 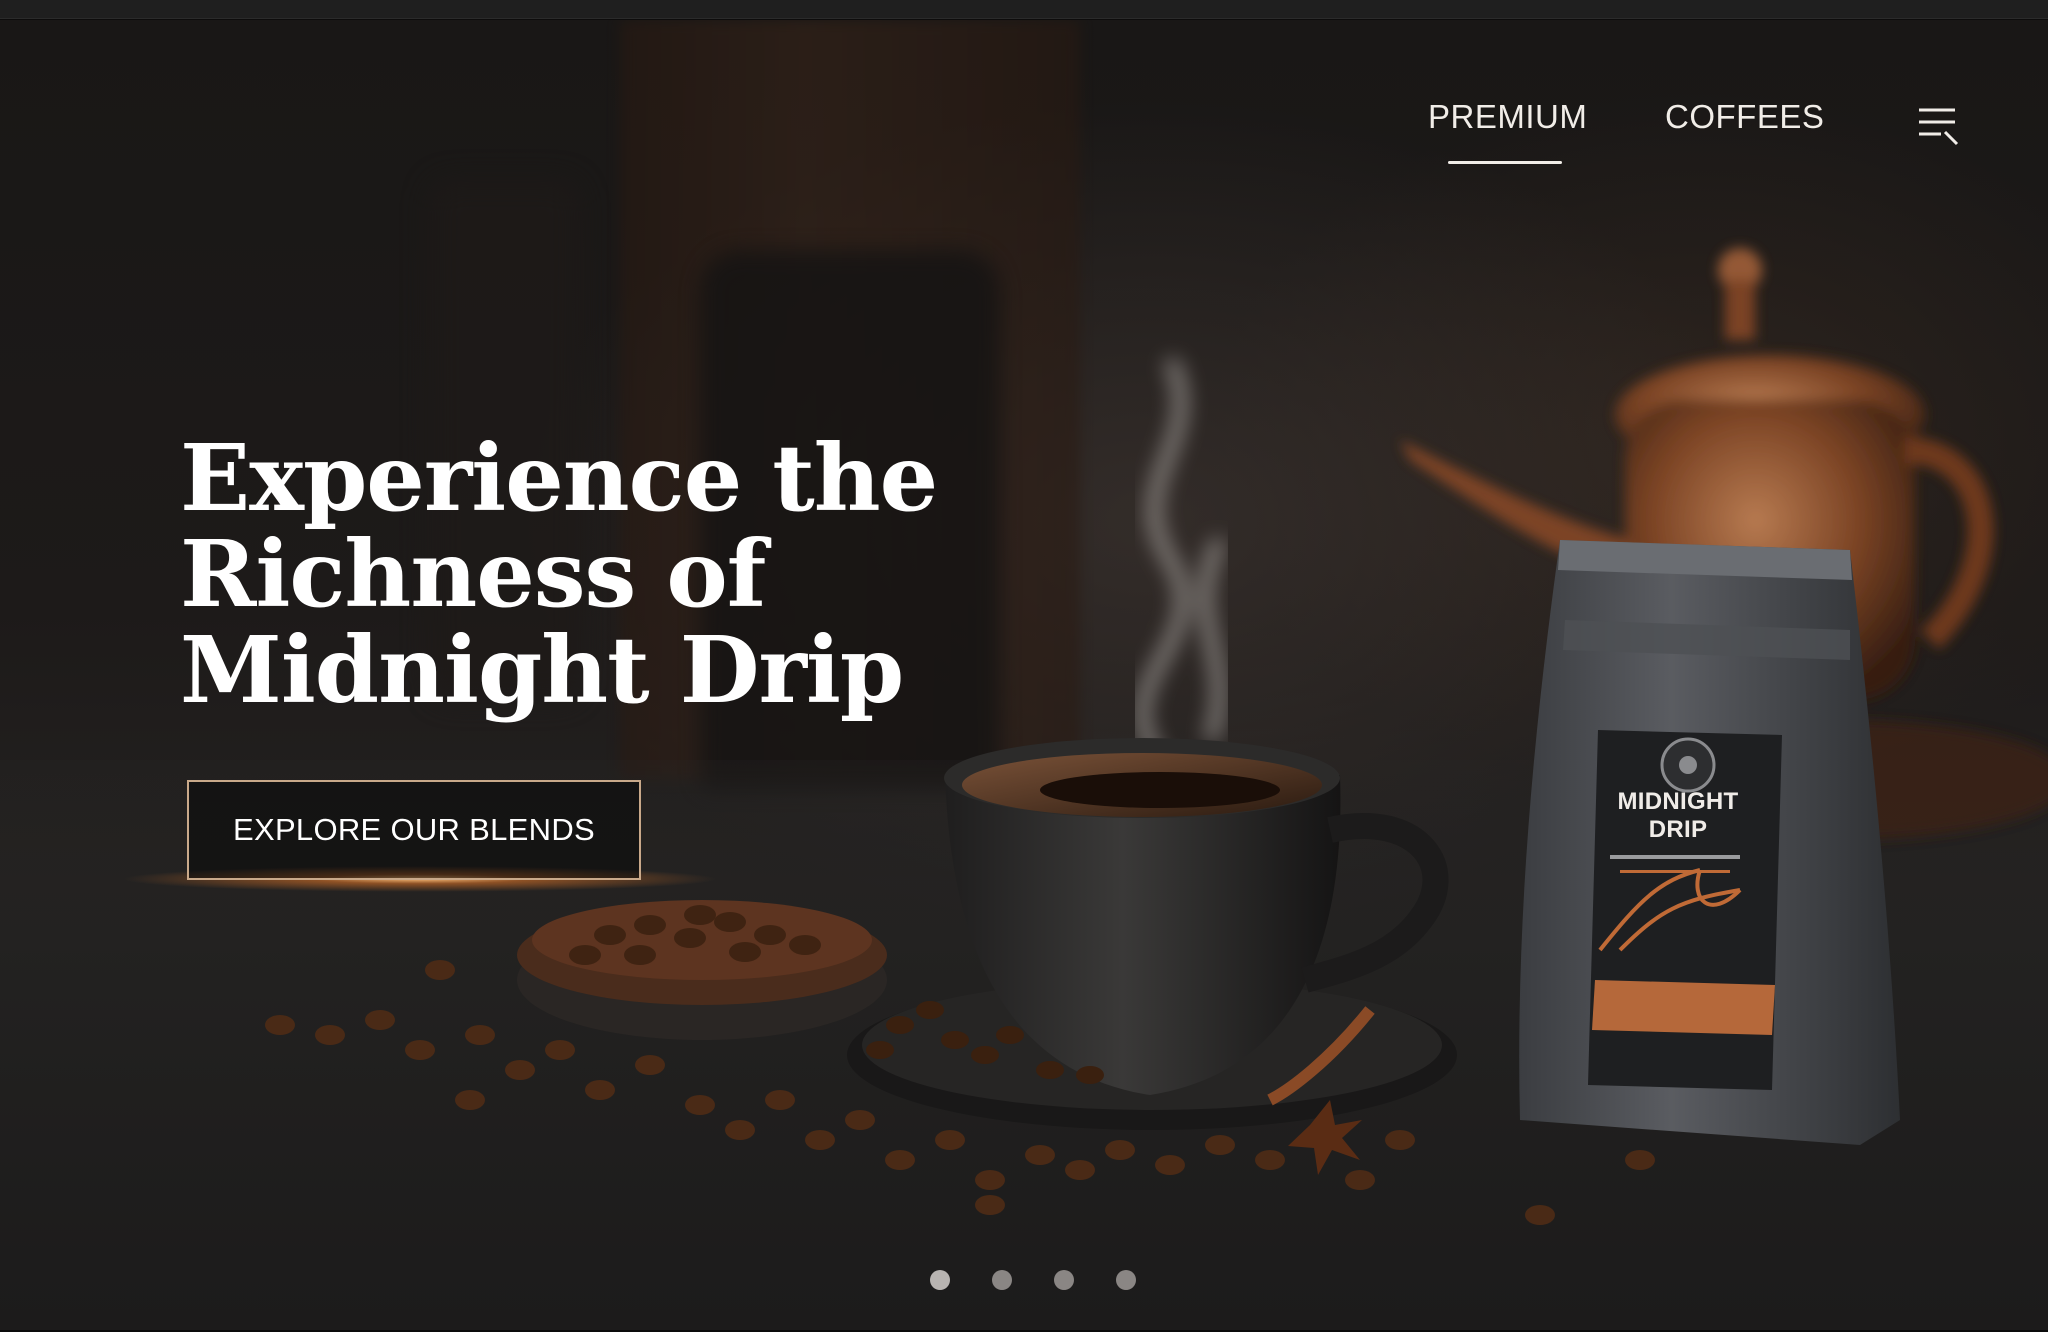 What do you see at coordinates (1505, 162) in the screenshot?
I see `nav-active-underline` at bounding box center [1505, 162].